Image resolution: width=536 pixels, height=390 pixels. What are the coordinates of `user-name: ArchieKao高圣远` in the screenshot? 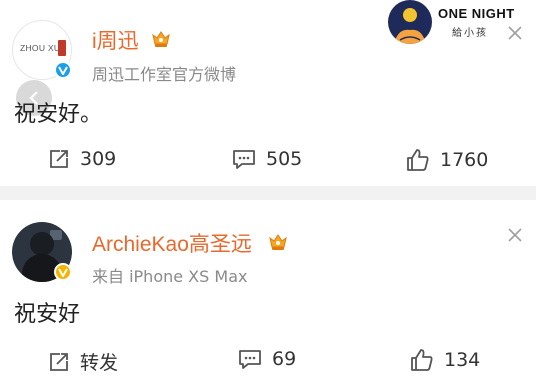 It's located at (172, 243).